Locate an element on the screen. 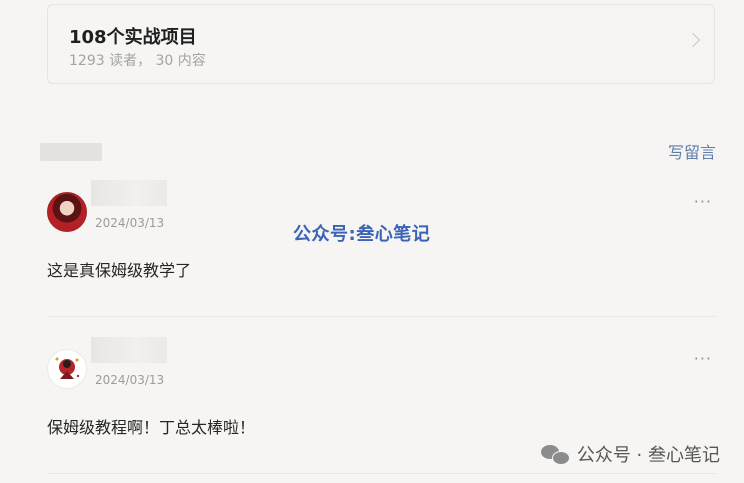 The height and width of the screenshot is (483, 744). watermark-bottom-text: 公众号 · 叁心笔记 is located at coordinates (648, 455).